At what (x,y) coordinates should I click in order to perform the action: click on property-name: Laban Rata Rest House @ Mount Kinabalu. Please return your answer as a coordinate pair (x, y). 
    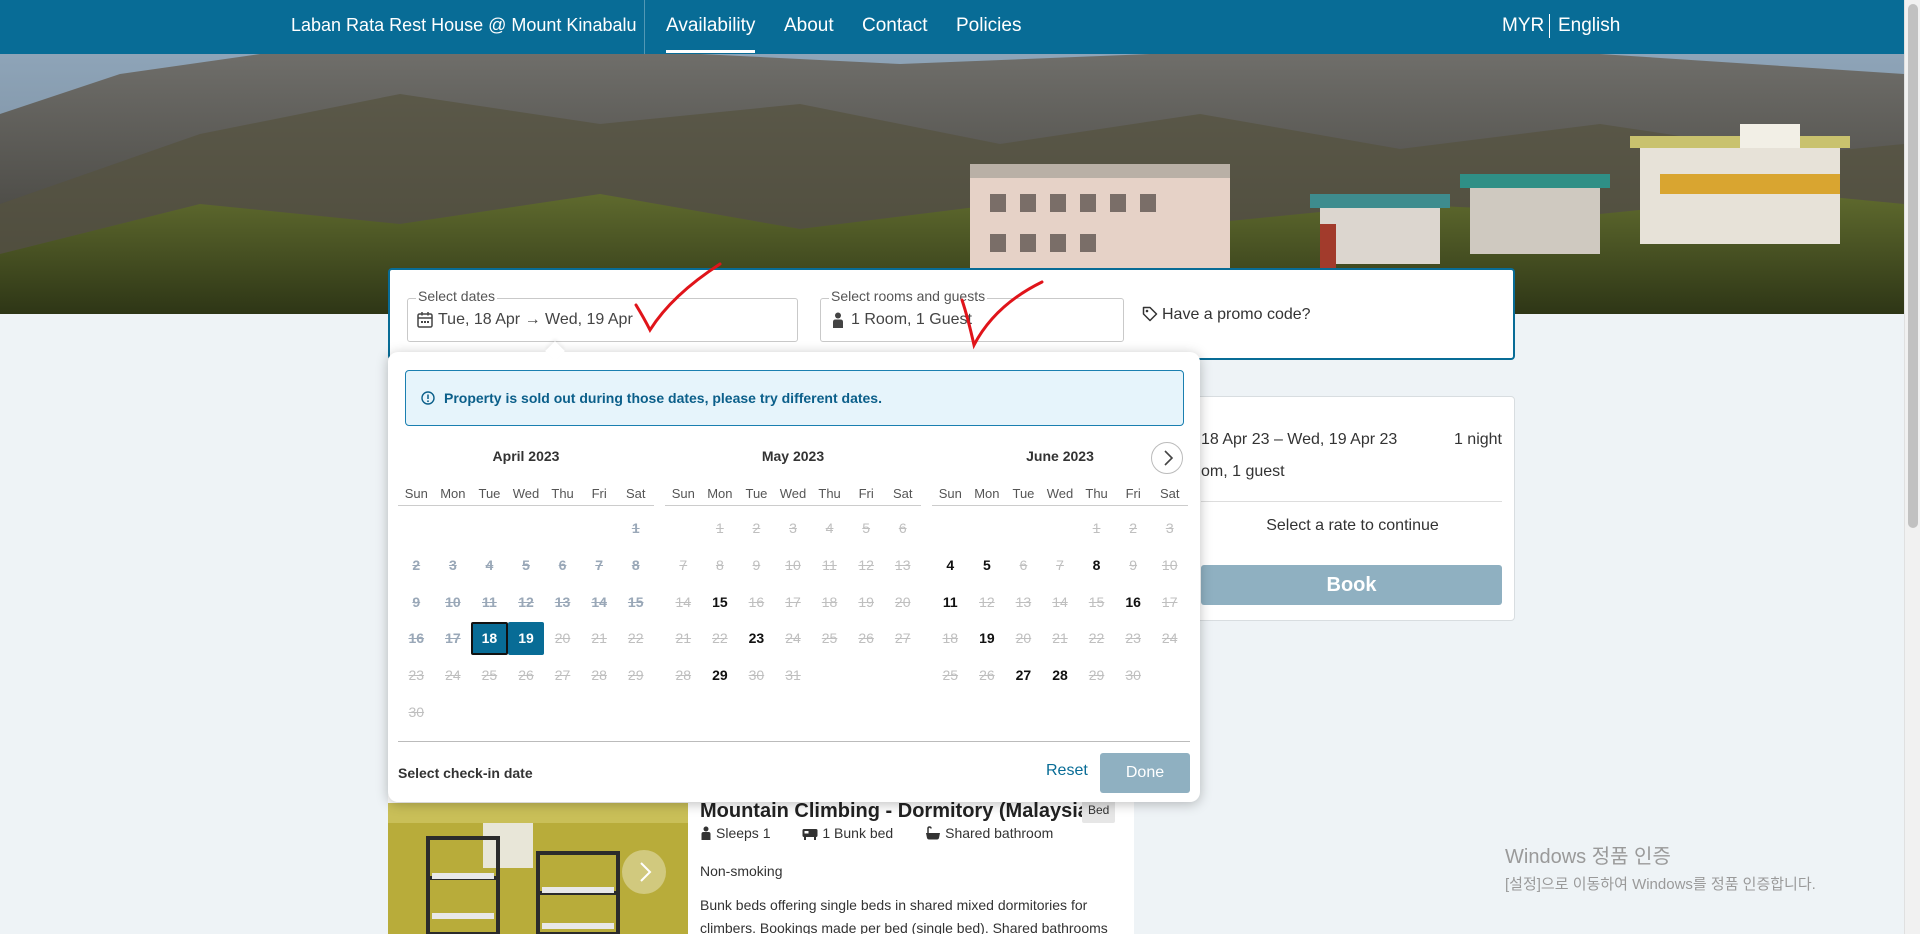
    Looking at the image, I should click on (463, 25).